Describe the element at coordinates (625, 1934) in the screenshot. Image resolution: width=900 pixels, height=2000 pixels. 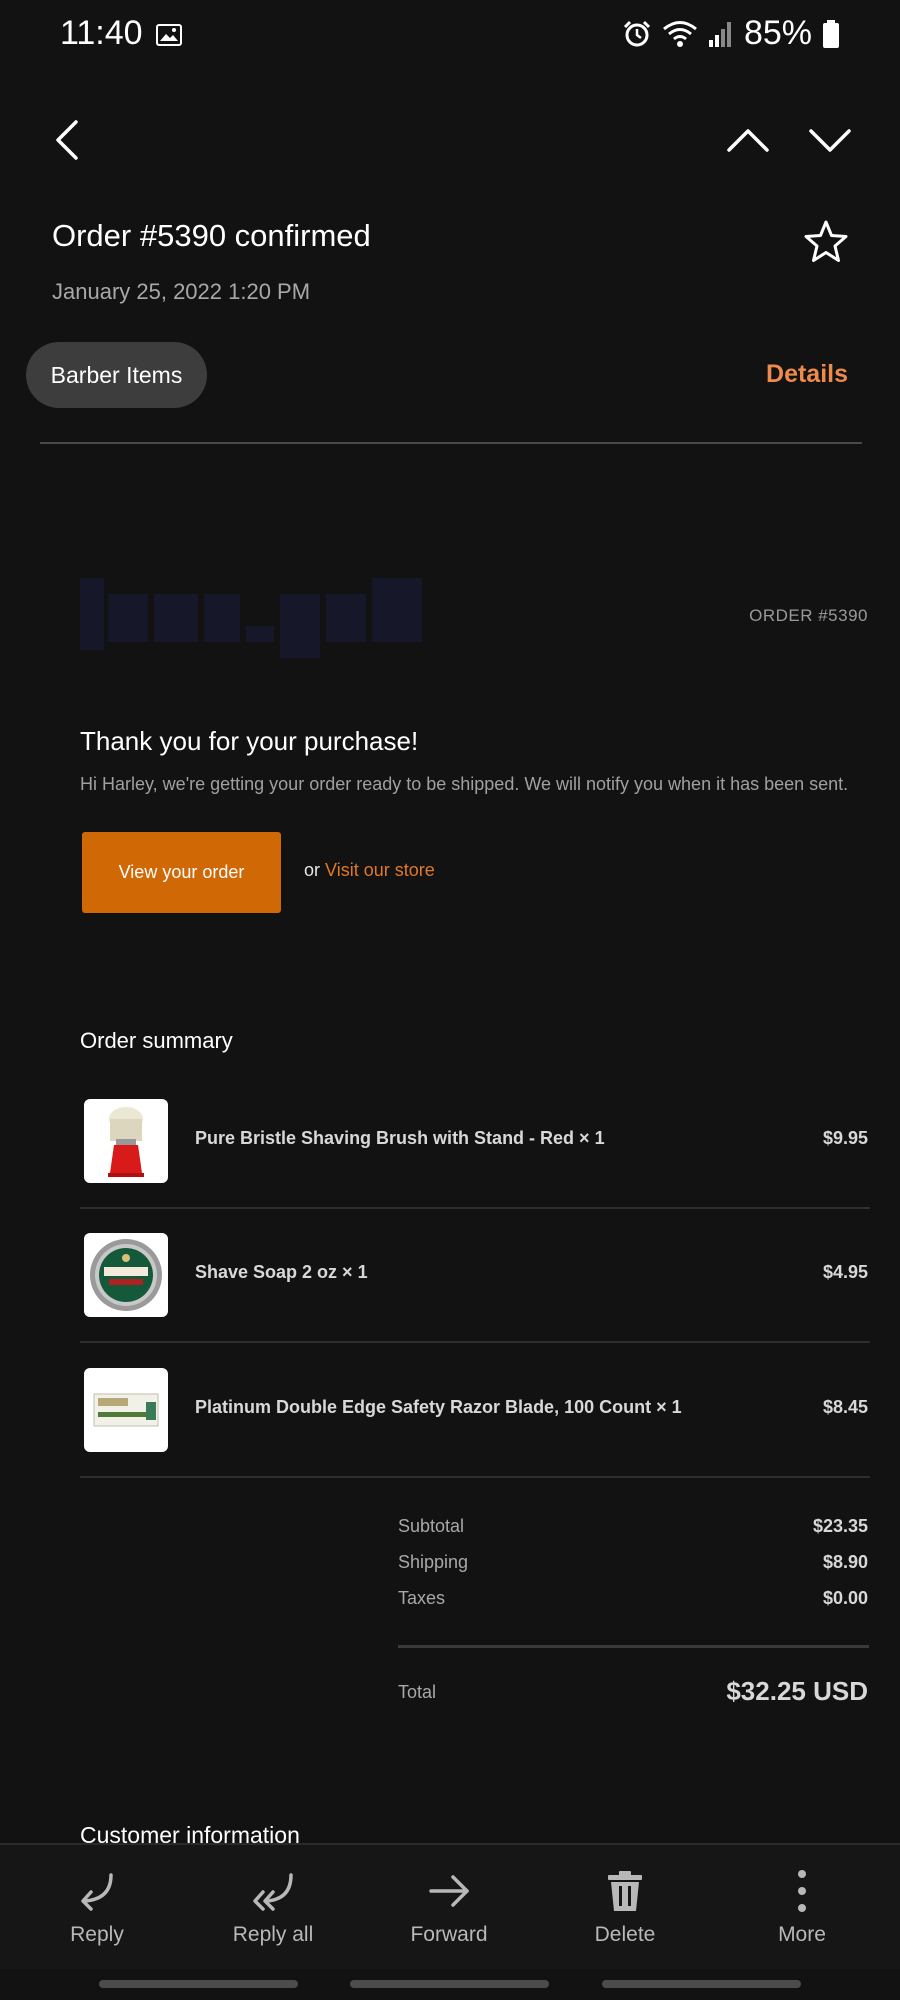
I see `delete-label: Delete` at that location.